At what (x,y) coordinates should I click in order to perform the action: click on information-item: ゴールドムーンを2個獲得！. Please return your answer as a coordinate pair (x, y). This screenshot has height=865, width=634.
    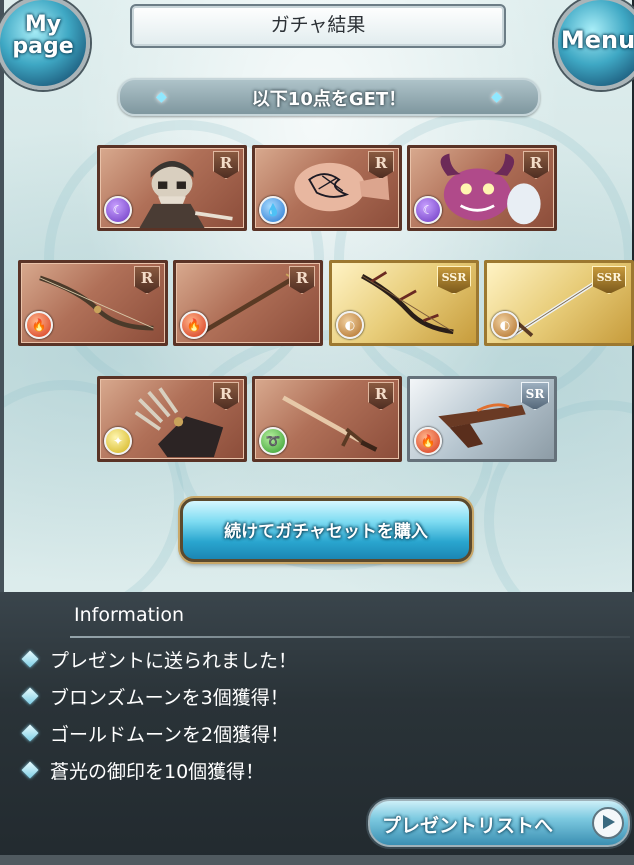
    Looking at the image, I should click on (159, 738).